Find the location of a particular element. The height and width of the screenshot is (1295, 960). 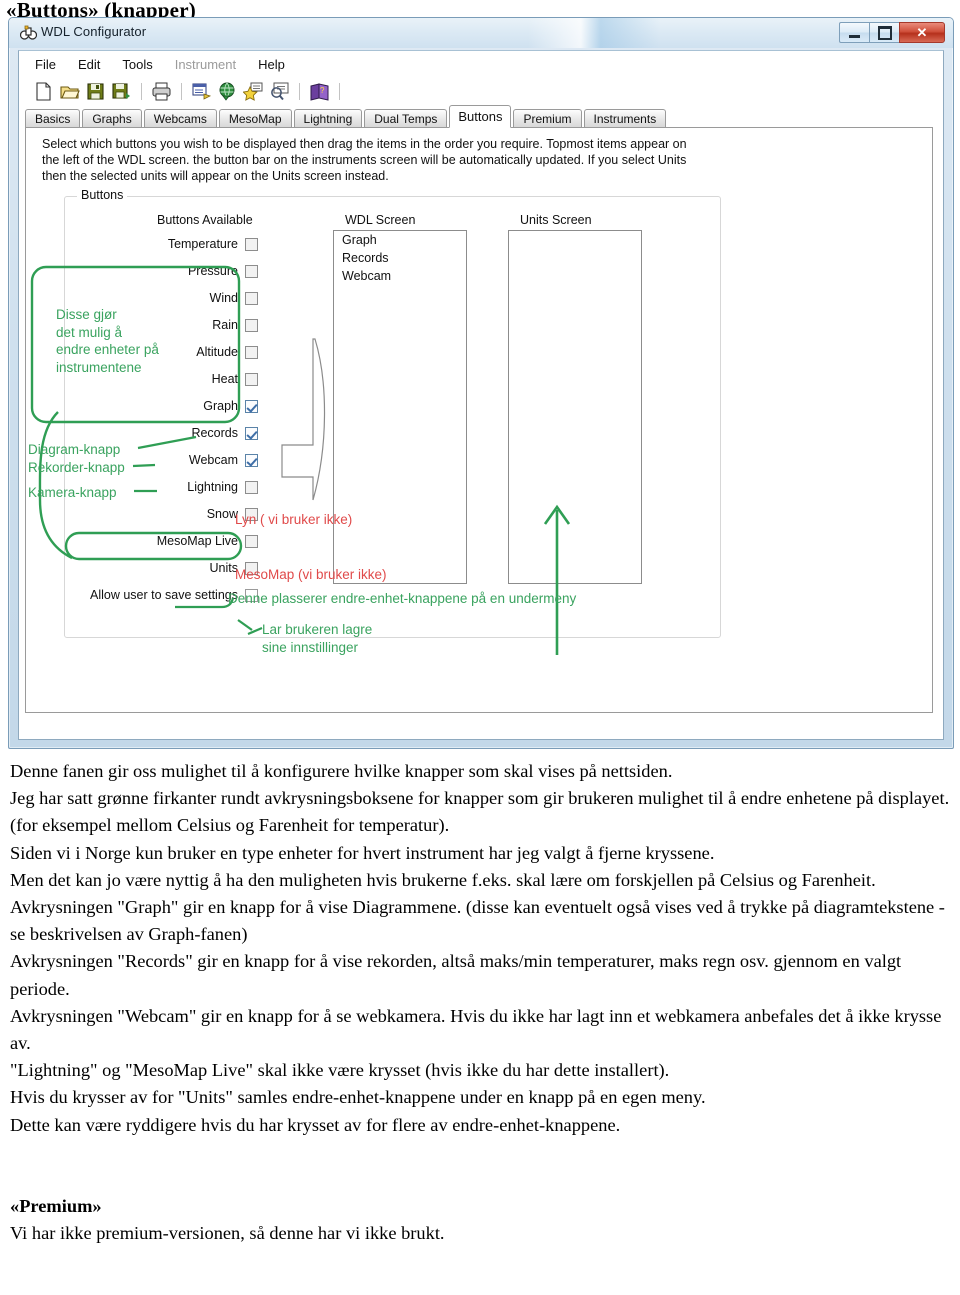

checkbox-row-heat: Heat is located at coordinates (189, 379).